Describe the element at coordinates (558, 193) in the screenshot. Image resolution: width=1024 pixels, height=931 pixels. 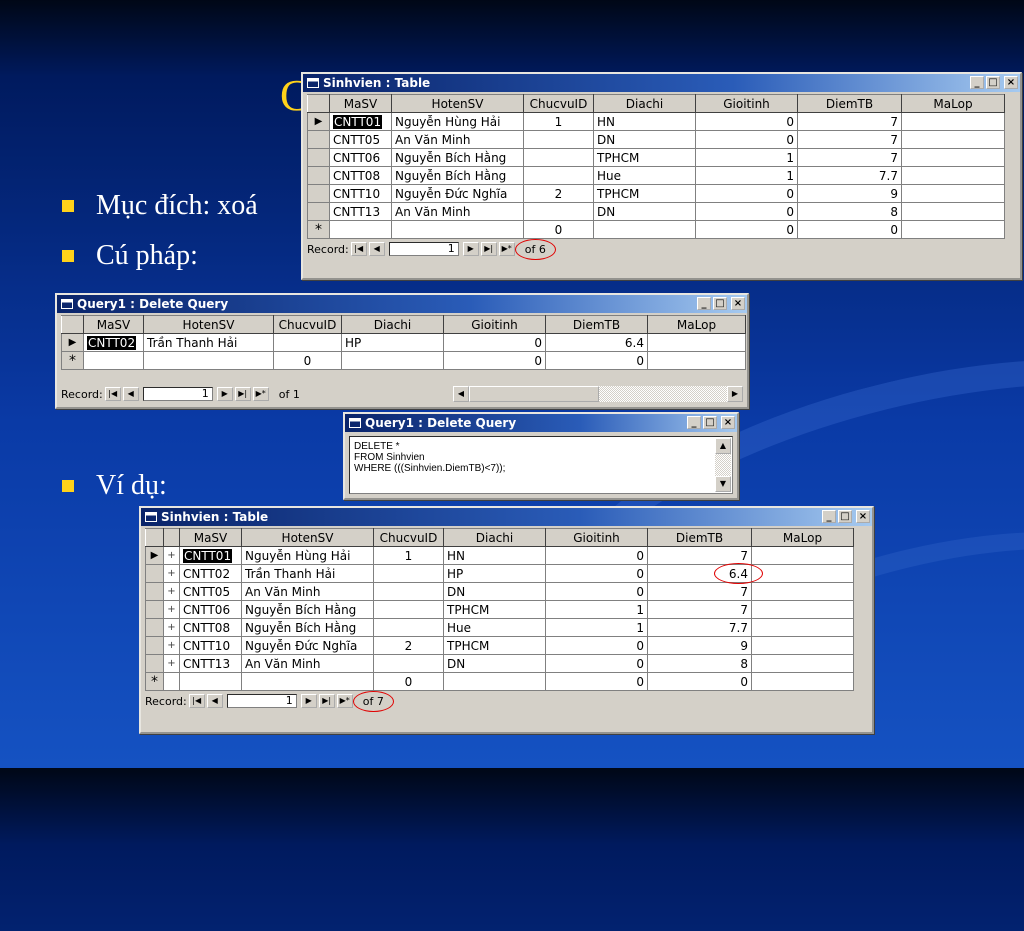
I see `table-cell: 2` at that location.